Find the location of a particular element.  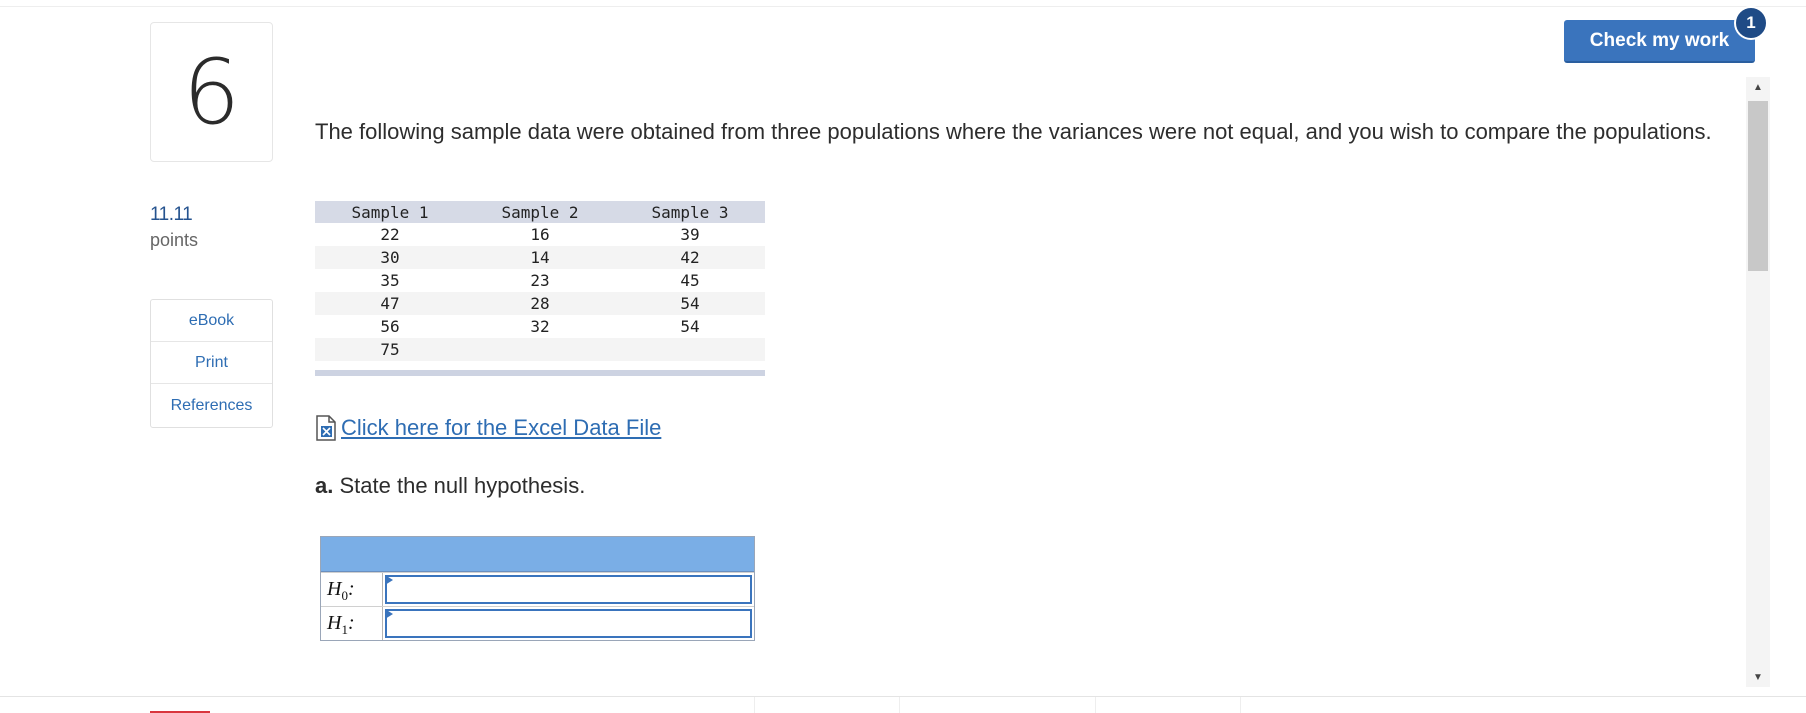

excel-link-label: Click here for the Excel Data File is located at coordinates (501, 428).